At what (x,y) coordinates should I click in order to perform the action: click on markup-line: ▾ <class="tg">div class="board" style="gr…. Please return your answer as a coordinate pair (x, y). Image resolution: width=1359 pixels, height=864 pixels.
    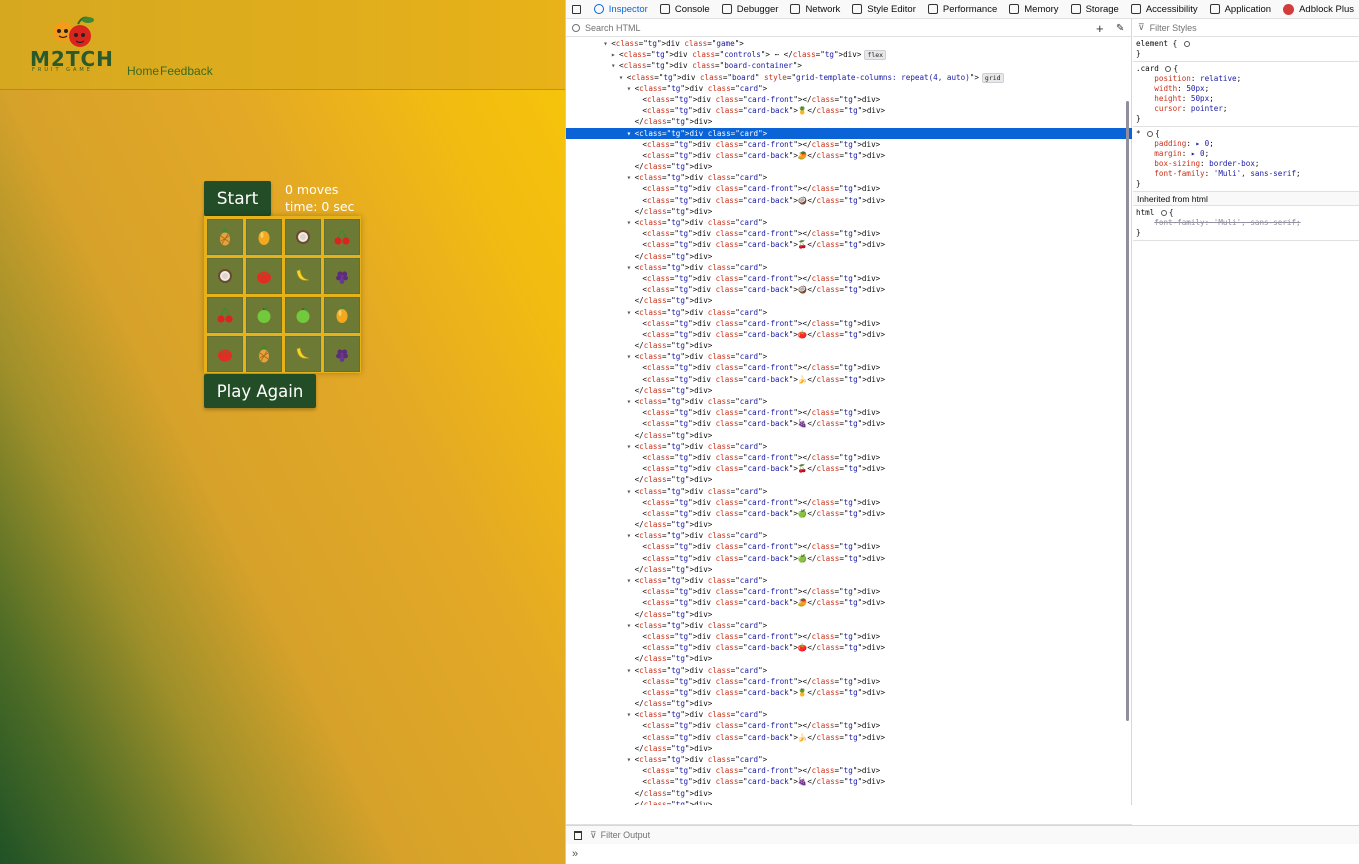
    Looking at the image, I should click on (849, 77).